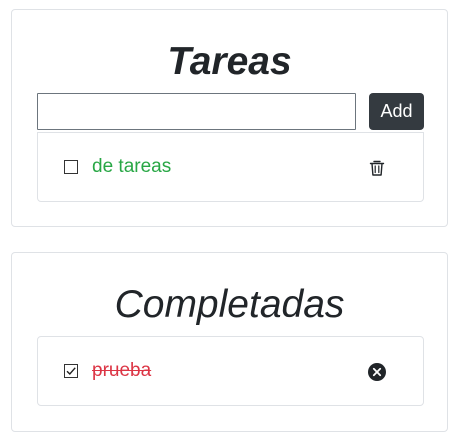 The image size is (465, 445). Describe the element at coordinates (396, 111) in the screenshot. I see `add-task-button: Add` at that location.